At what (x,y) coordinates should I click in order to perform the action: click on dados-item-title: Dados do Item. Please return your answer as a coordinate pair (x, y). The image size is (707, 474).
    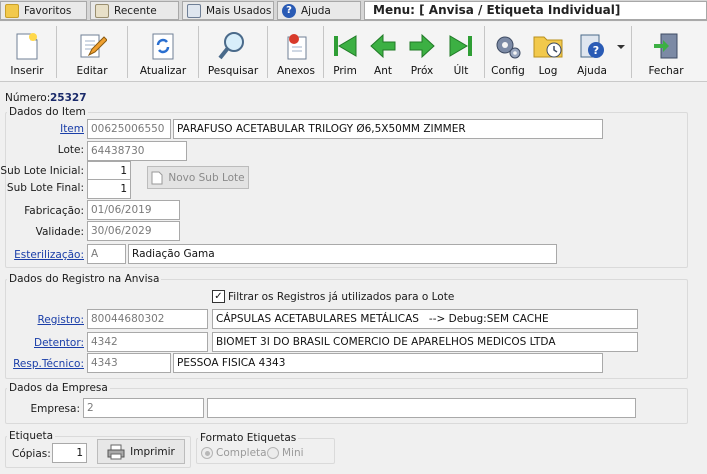
    Looking at the image, I should click on (47, 112).